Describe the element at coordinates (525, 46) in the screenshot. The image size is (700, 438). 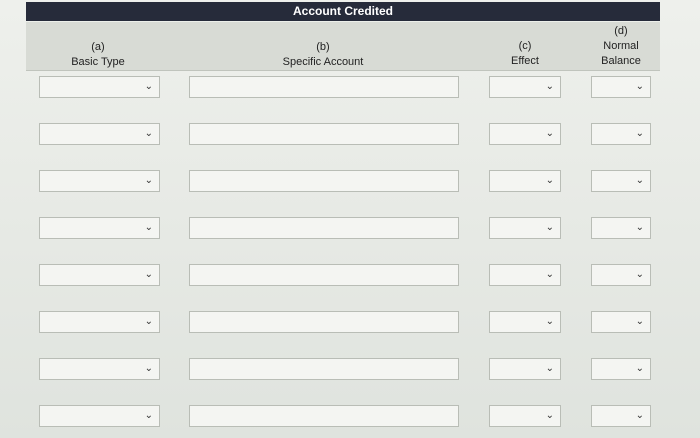
I see `column-letter-c: (c)` at that location.